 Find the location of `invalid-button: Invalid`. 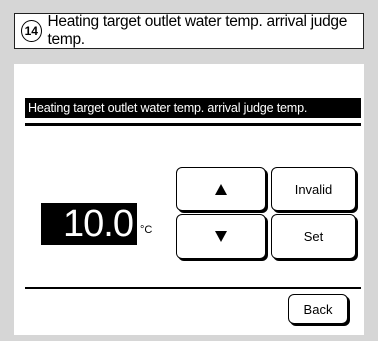

invalid-button: Invalid is located at coordinates (313, 189).